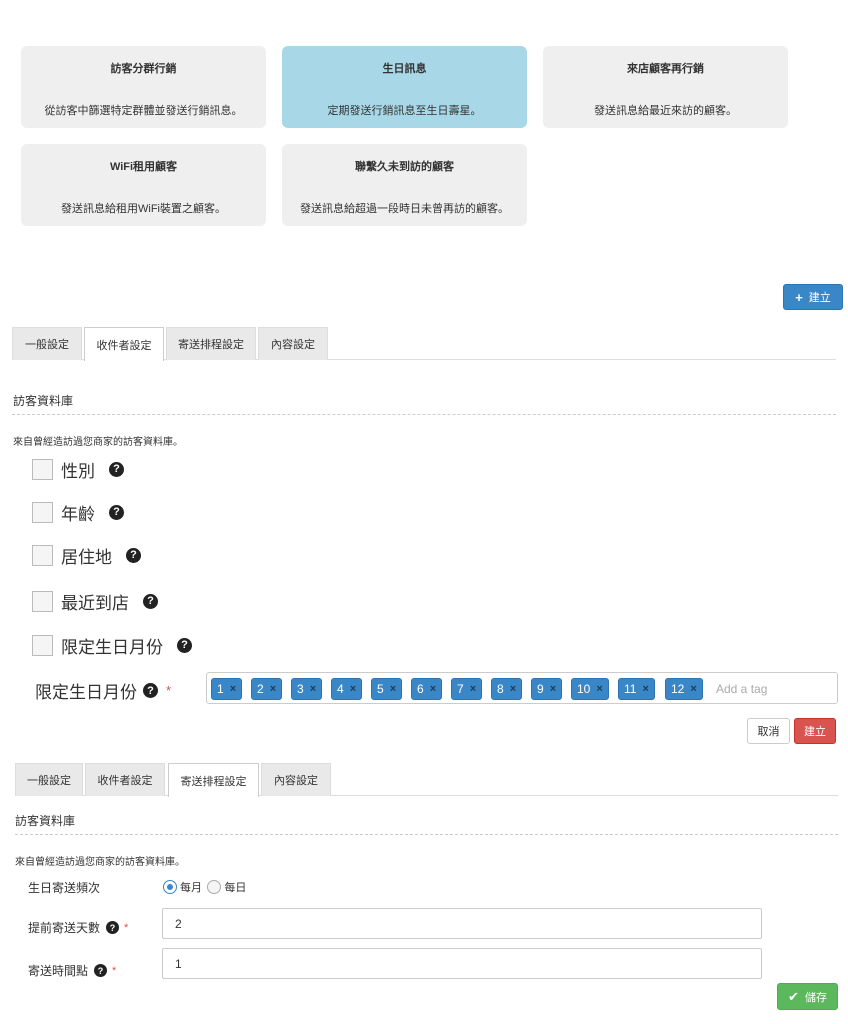  I want to click on radio-monthly, so click(170, 887).